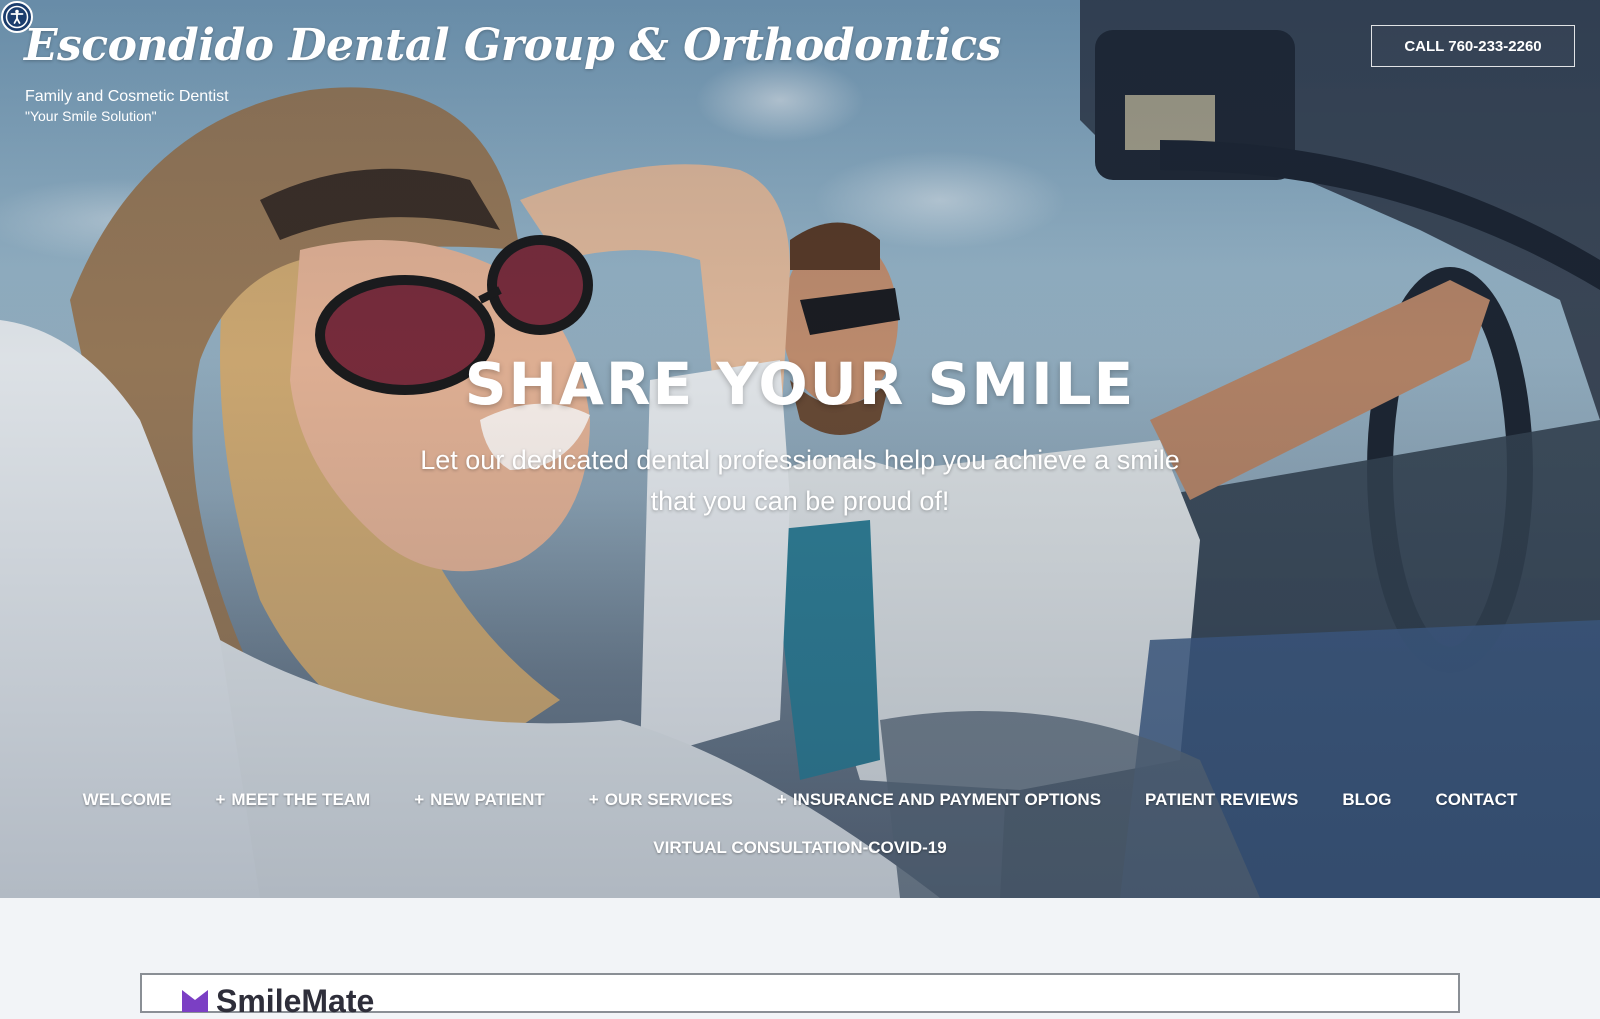 The width and height of the screenshot is (1600, 1019). I want to click on nav-item-new-patient: + NEW PATIENT, so click(479, 800).